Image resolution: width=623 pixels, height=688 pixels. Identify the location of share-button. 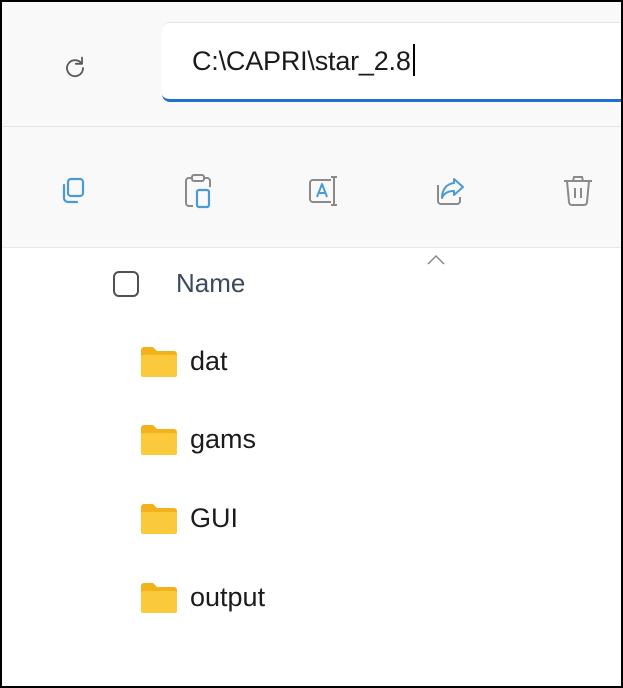
(450, 191).